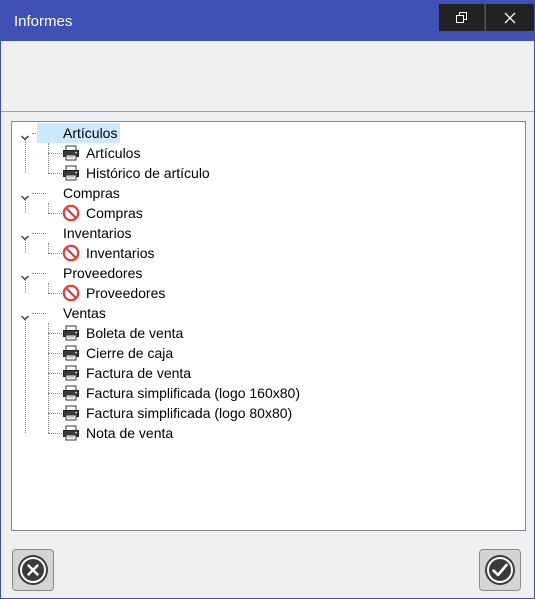 The height and width of the screenshot is (599, 535). What do you see at coordinates (267, 76) in the screenshot?
I see `top-panel` at bounding box center [267, 76].